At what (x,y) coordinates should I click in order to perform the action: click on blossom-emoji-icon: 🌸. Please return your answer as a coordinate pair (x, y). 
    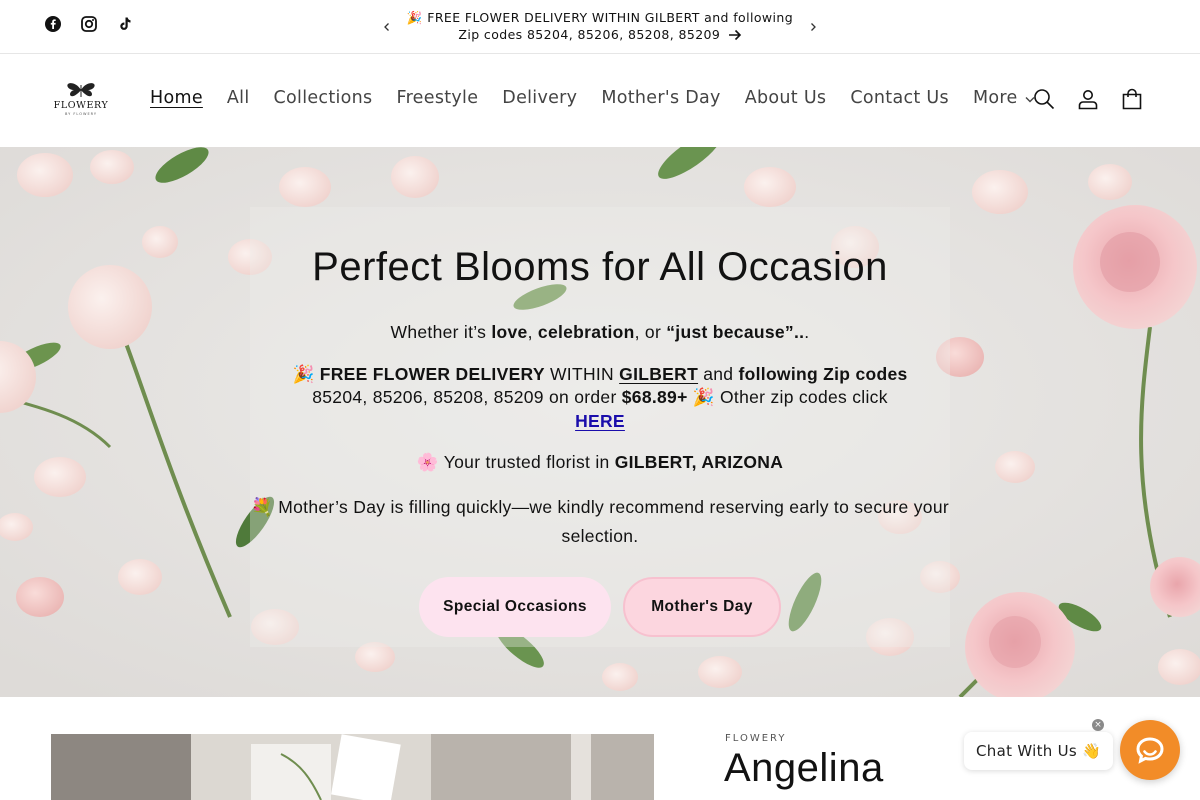
    Looking at the image, I should click on (430, 462).